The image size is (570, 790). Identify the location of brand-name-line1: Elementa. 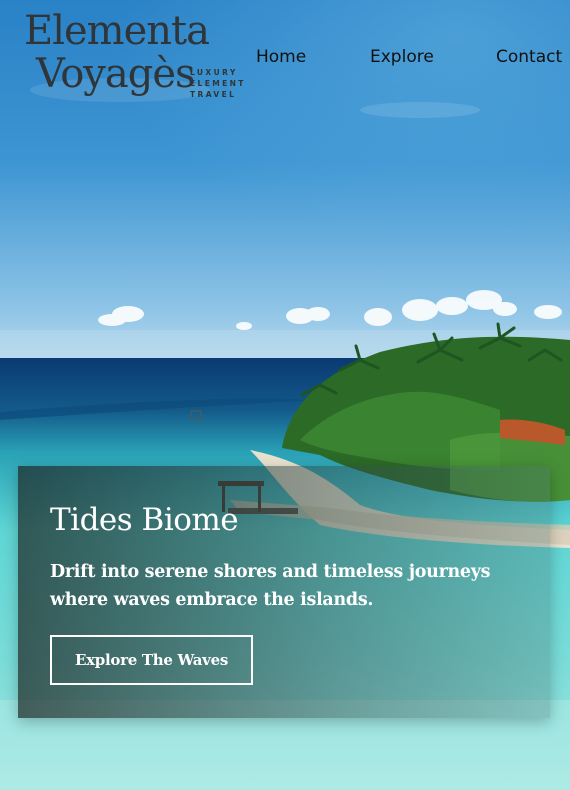
(117, 31).